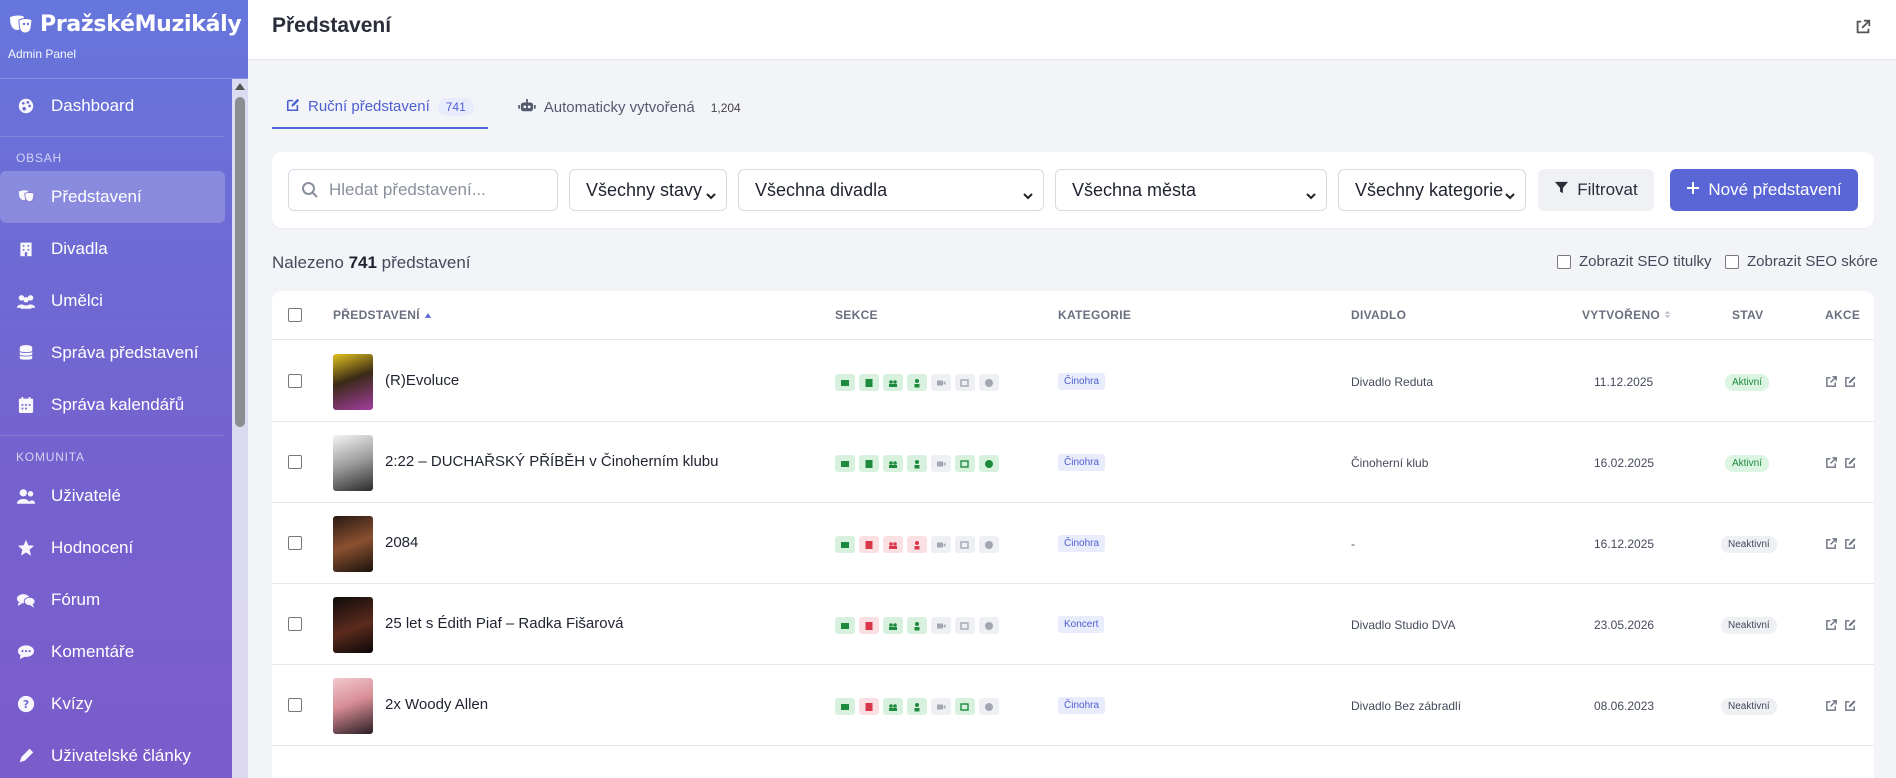 Image resolution: width=1896 pixels, height=778 pixels. Describe the element at coordinates (401, 542) in the screenshot. I see `show-title: 2084` at that location.